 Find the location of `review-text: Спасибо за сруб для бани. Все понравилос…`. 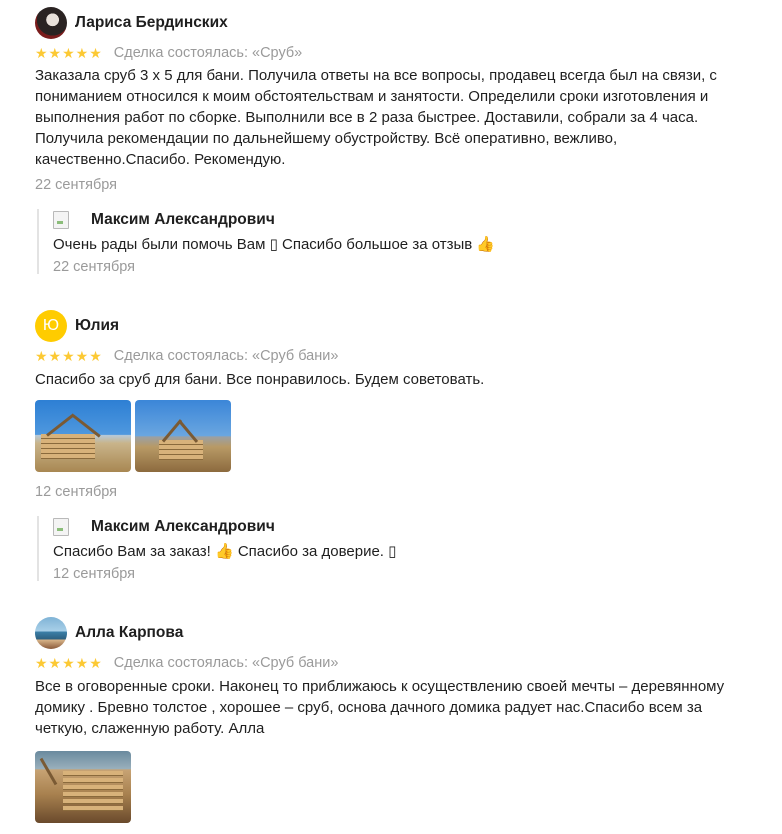

review-text: Спасибо за сруб для бани. Все понравилос… is located at coordinates (260, 379).